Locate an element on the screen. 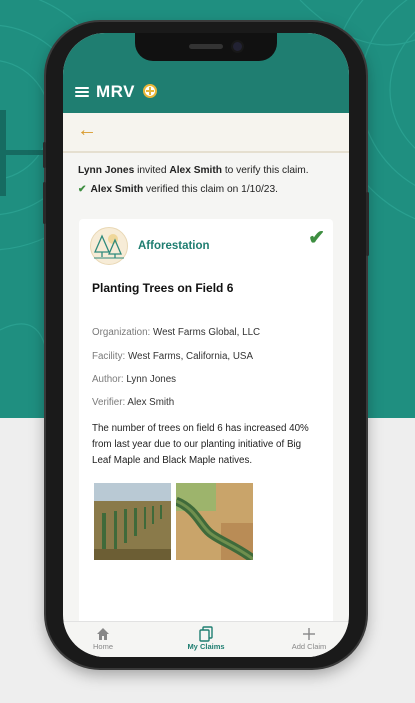 The height and width of the screenshot is (703, 415). back-bar: ← is located at coordinates (206, 133).